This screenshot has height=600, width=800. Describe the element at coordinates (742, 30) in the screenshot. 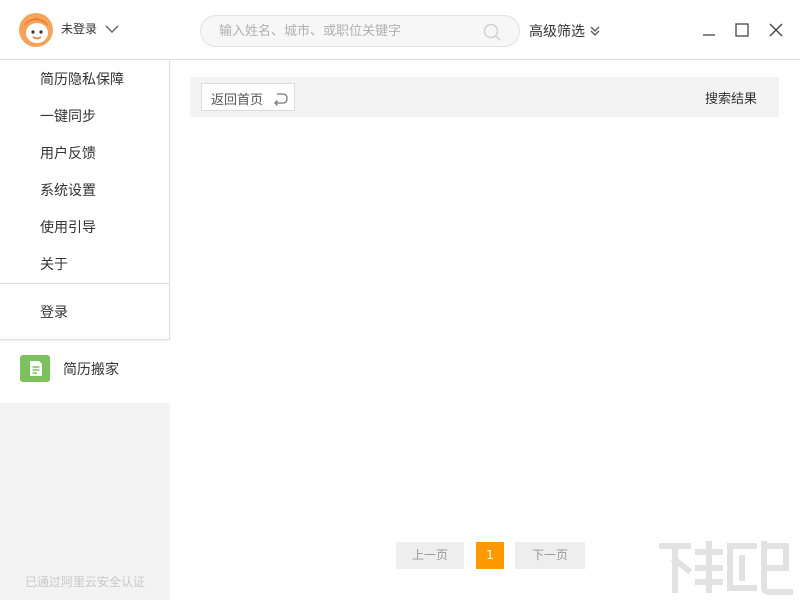

I see `maximize-icon` at that location.